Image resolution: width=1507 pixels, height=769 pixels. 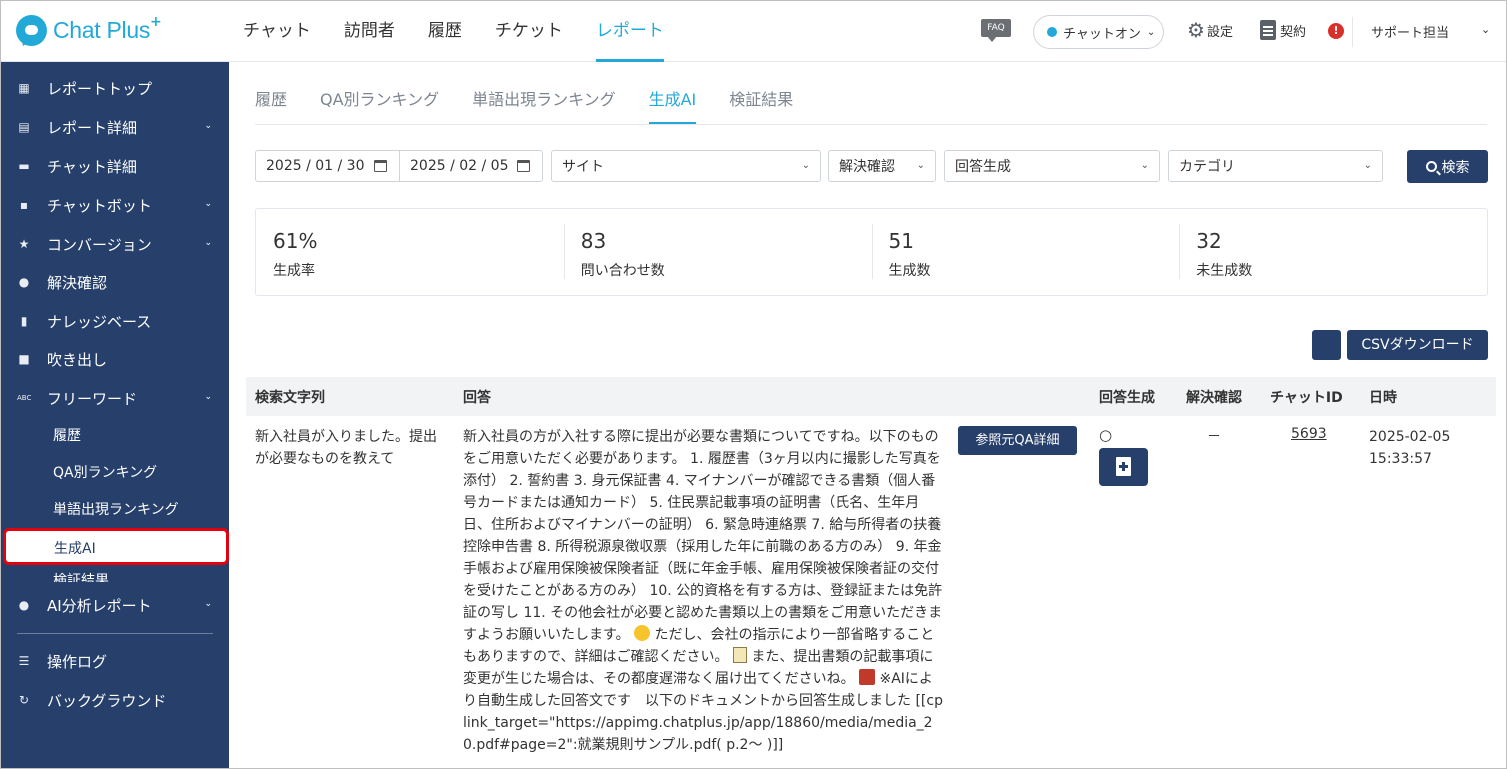 I want to click on column-header-answer: 回答, so click(x=477, y=397).